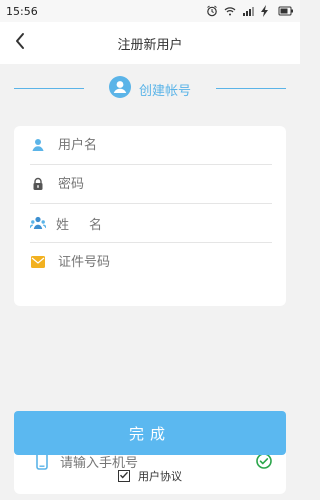 Image resolution: width=320 pixels, height=500 pixels. I want to click on username-row, so click(151, 145).